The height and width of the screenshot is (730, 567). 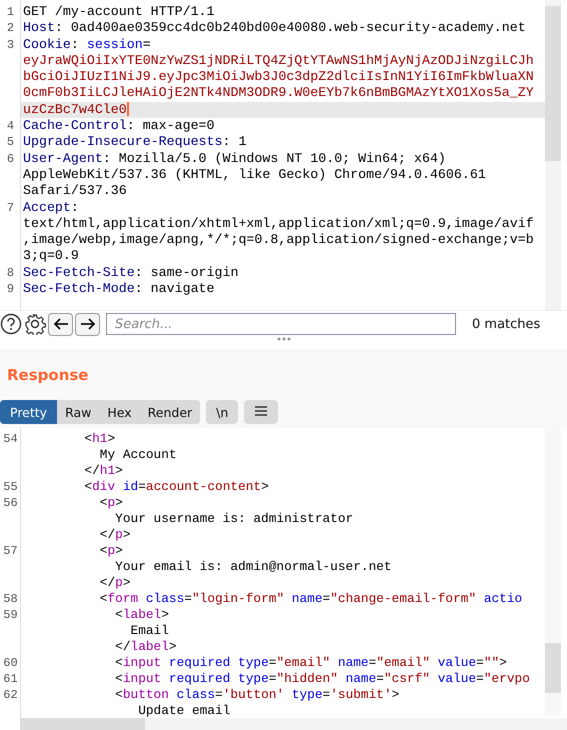 I want to click on menu-icon, so click(x=261, y=410).